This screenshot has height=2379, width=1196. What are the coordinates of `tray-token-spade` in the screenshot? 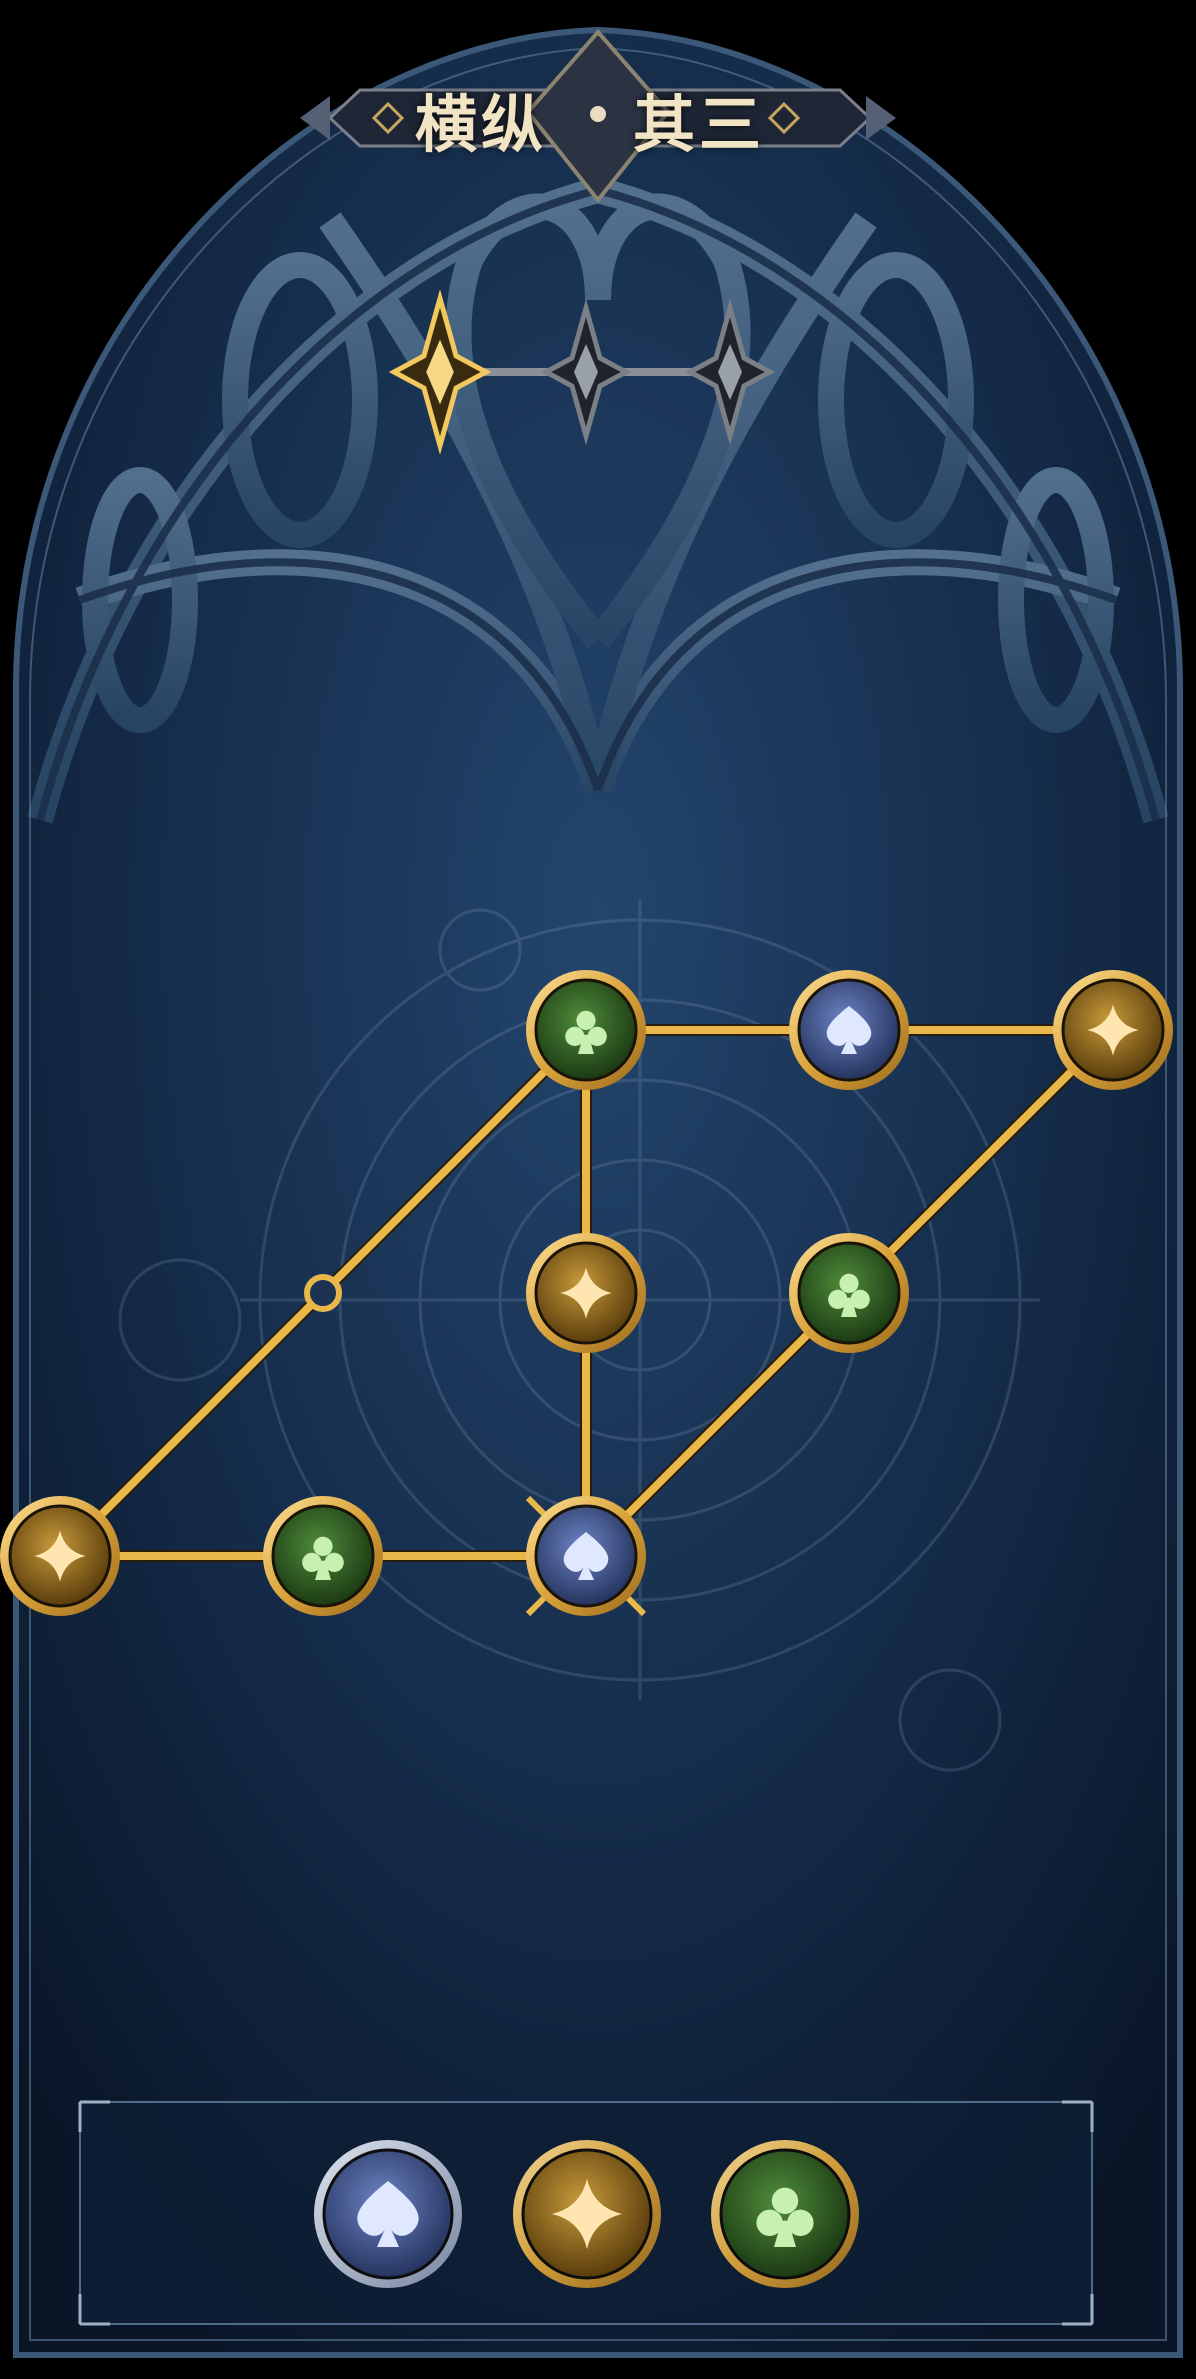 It's located at (388, 2214).